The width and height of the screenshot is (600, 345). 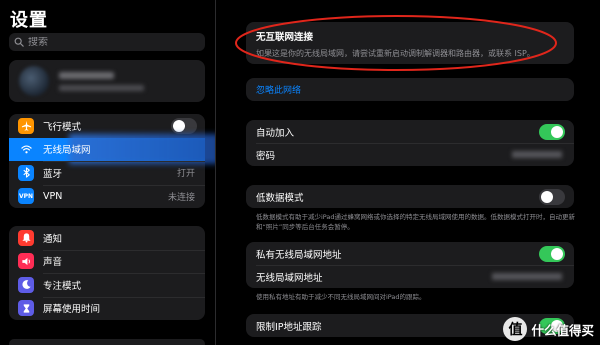 What do you see at coordinates (410, 131) in the screenshot?
I see `auto-join-row: 自动加入` at bounding box center [410, 131].